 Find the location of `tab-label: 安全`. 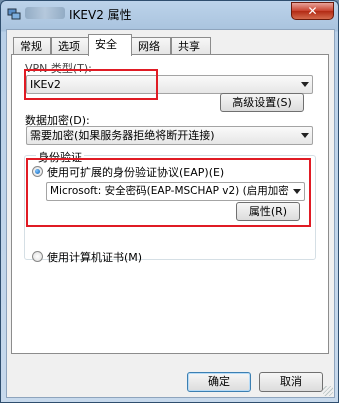

tab-label: 安全 is located at coordinates (106, 44).